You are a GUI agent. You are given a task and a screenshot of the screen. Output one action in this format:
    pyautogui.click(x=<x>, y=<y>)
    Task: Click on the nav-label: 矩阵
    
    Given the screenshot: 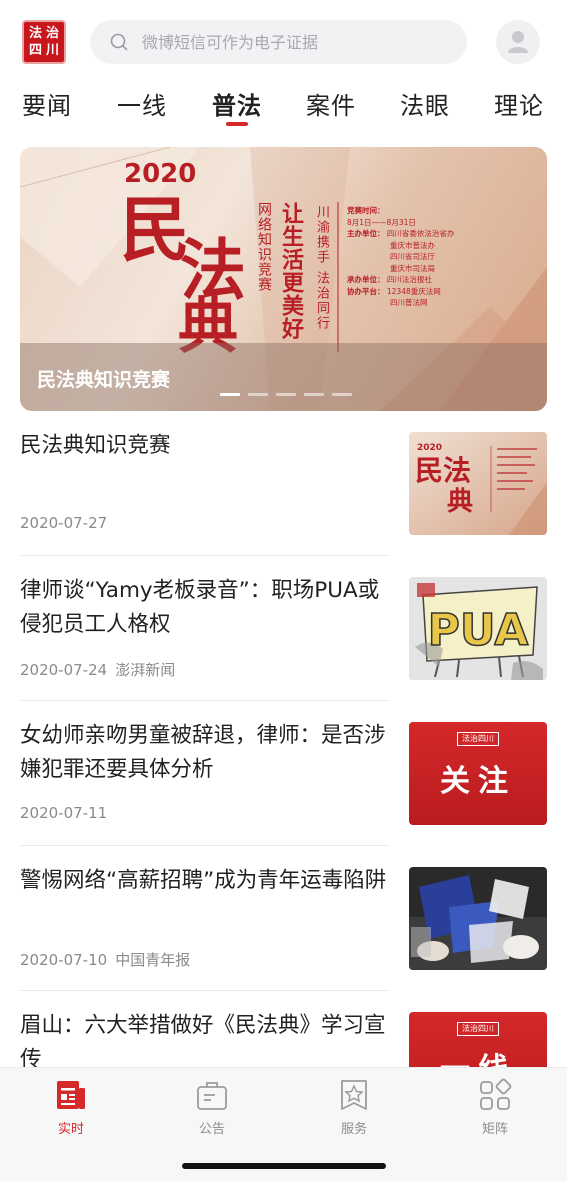 What is the action you would take?
    pyautogui.click(x=494, y=1129)
    